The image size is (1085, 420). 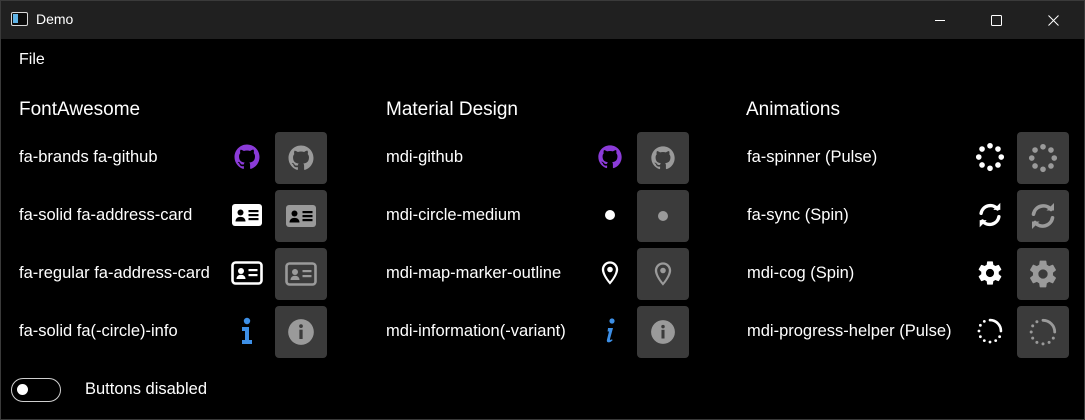 I want to click on menu-bar: File, so click(x=542, y=59).